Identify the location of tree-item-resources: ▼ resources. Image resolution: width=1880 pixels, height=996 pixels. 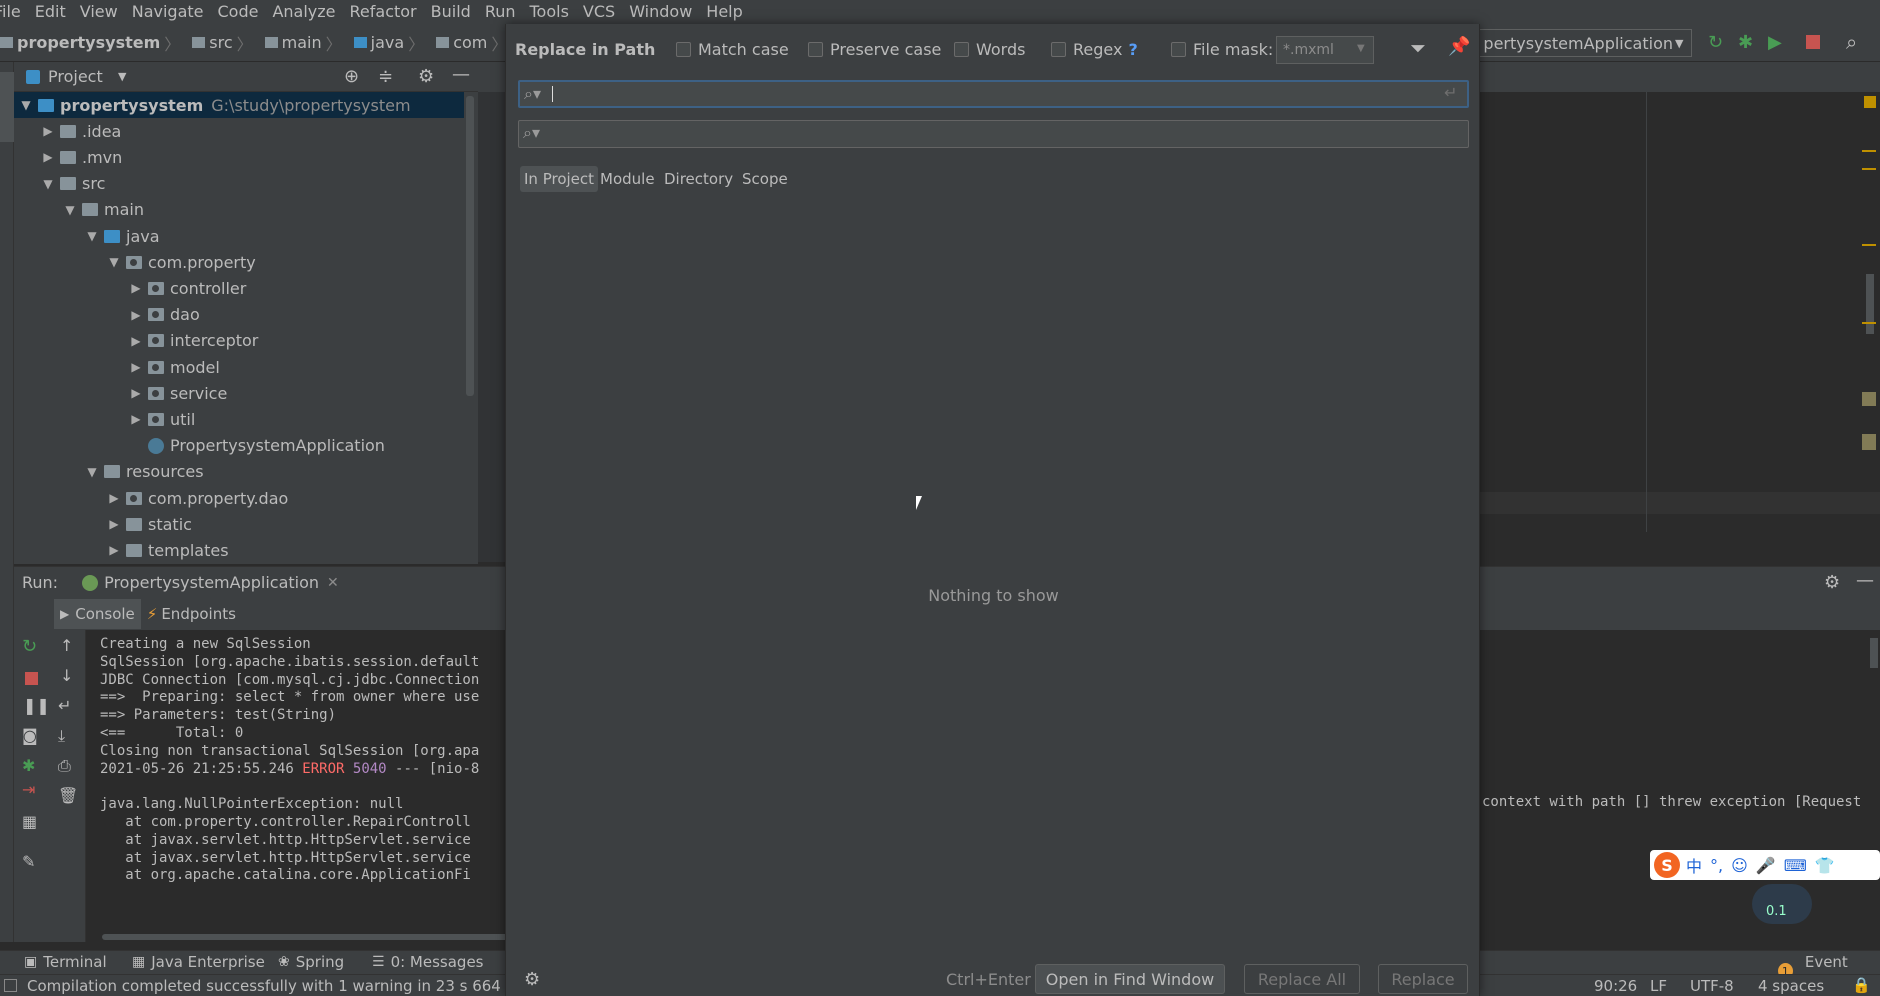
(239, 472).